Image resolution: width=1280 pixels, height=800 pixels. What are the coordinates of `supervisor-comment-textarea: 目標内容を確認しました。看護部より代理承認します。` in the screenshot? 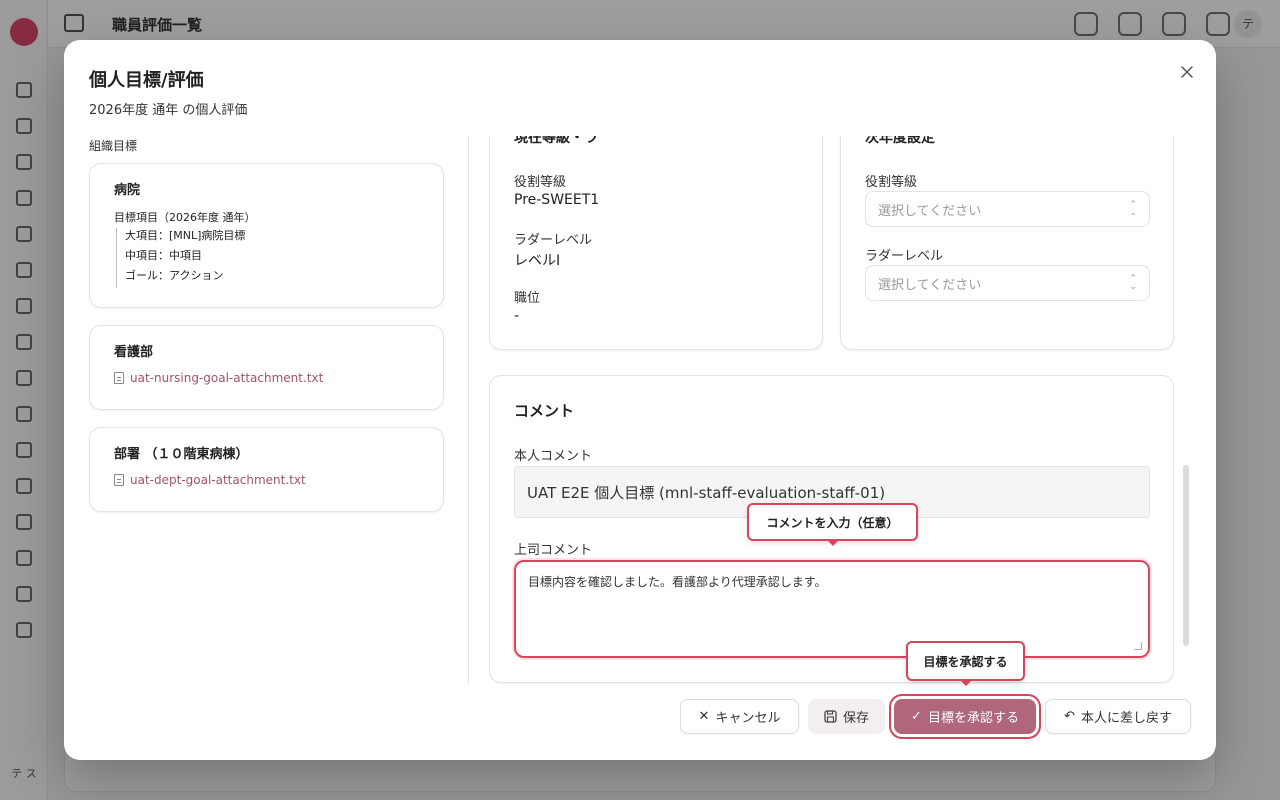 It's located at (832, 609).